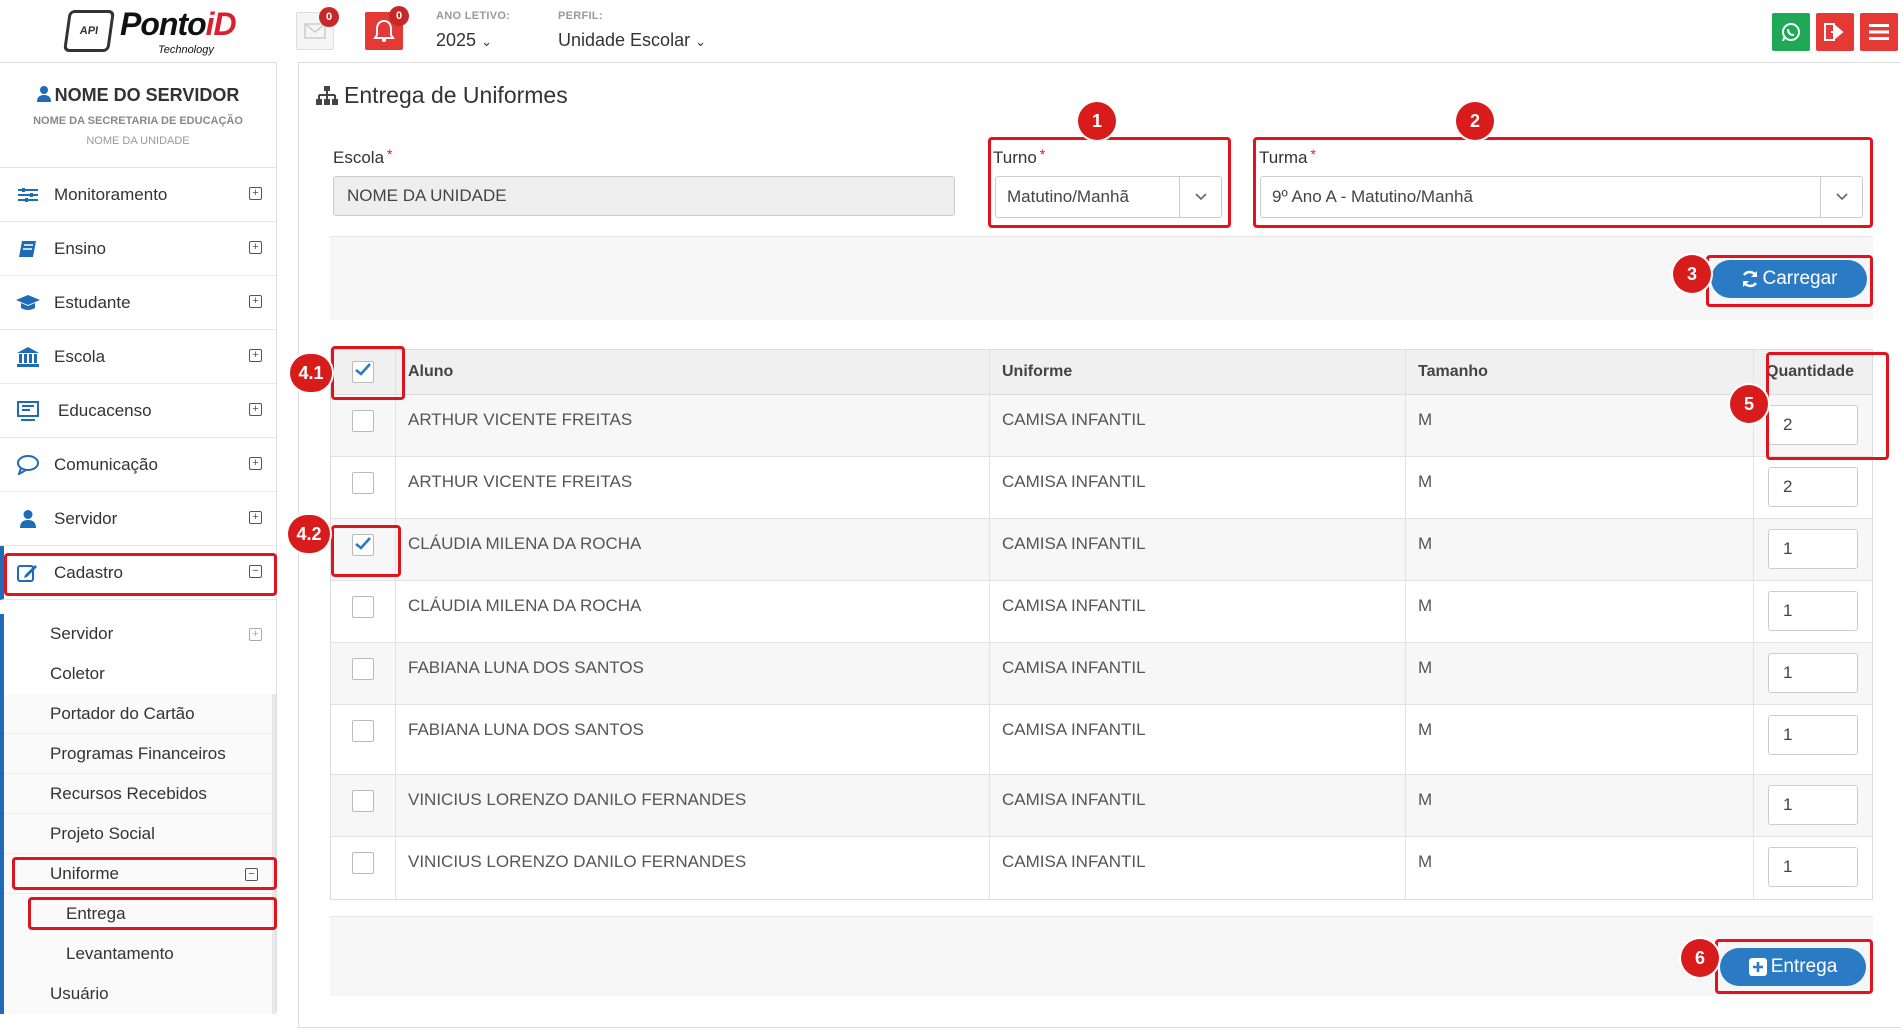  What do you see at coordinates (644, 196) in the screenshot?
I see `escola-field: NOME DA UNIDADE` at bounding box center [644, 196].